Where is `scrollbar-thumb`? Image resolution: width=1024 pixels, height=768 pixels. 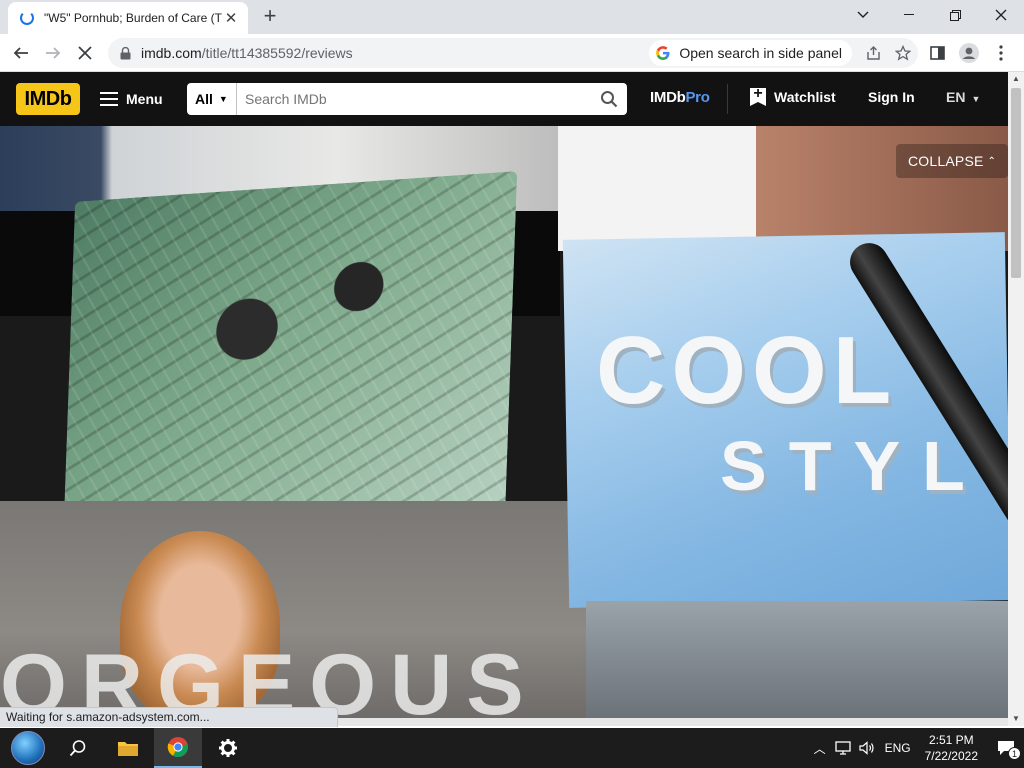 scrollbar-thumb is located at coordinates (1016, 183).